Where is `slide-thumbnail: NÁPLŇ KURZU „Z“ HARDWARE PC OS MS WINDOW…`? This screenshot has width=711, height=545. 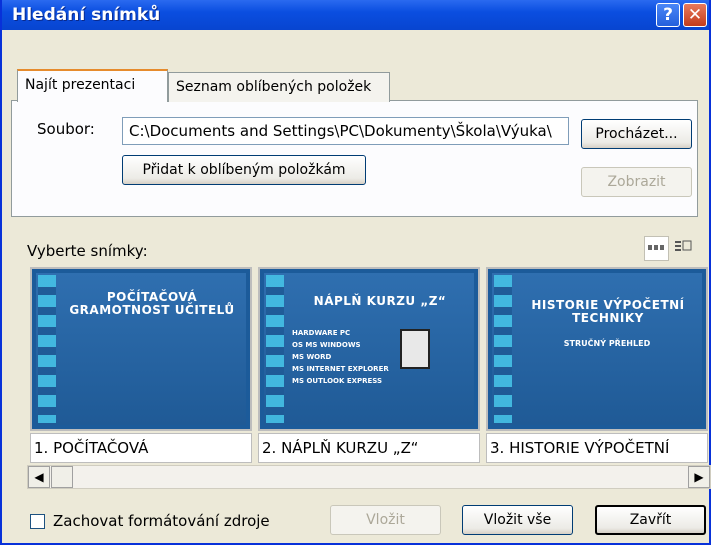 slide-thumbnail: NÁPLŇ KURZU „Z“ HARDWARE PC OS MS WINDOW… is located at coordinates (369, 349).